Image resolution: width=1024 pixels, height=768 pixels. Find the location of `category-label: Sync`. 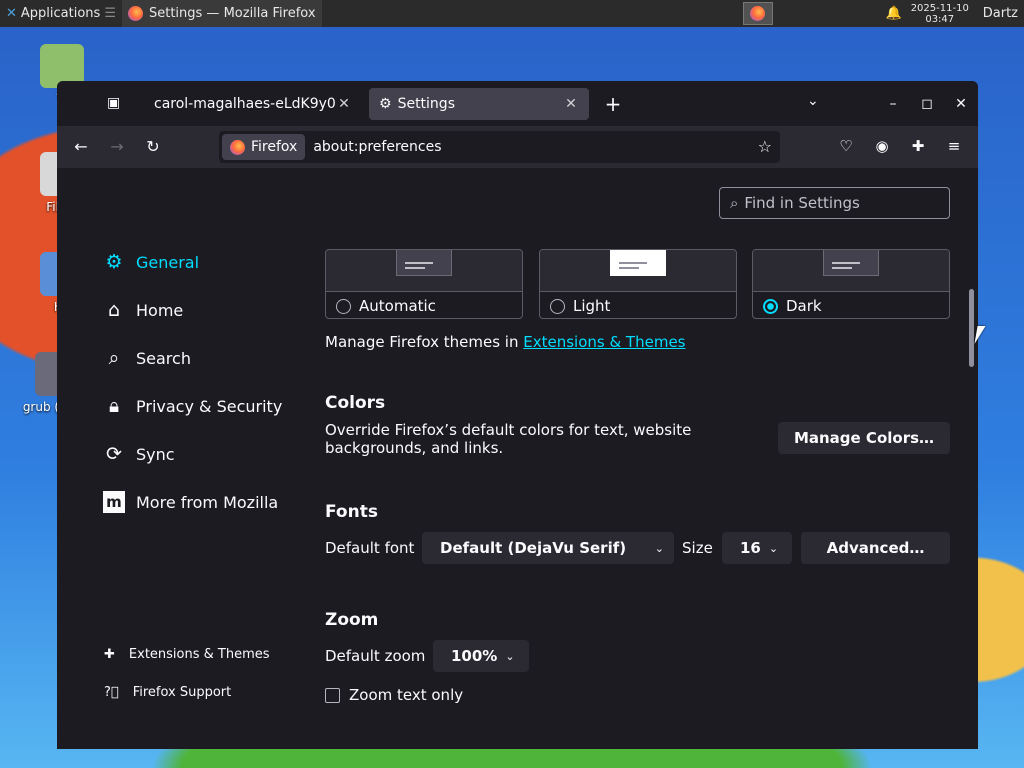

category-label: Sync is located at coordinates (155, 454).